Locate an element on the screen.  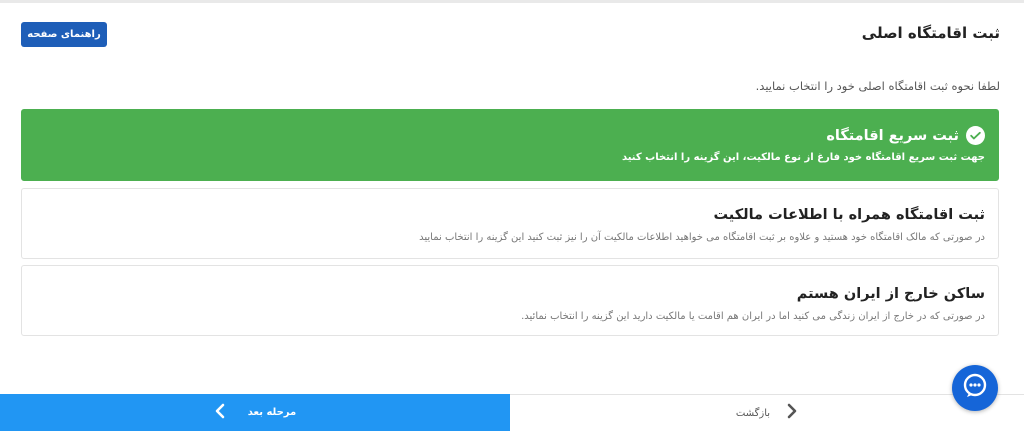
footer-nav: مرحله بعد بازگشت is located at coordinates (512, 412).